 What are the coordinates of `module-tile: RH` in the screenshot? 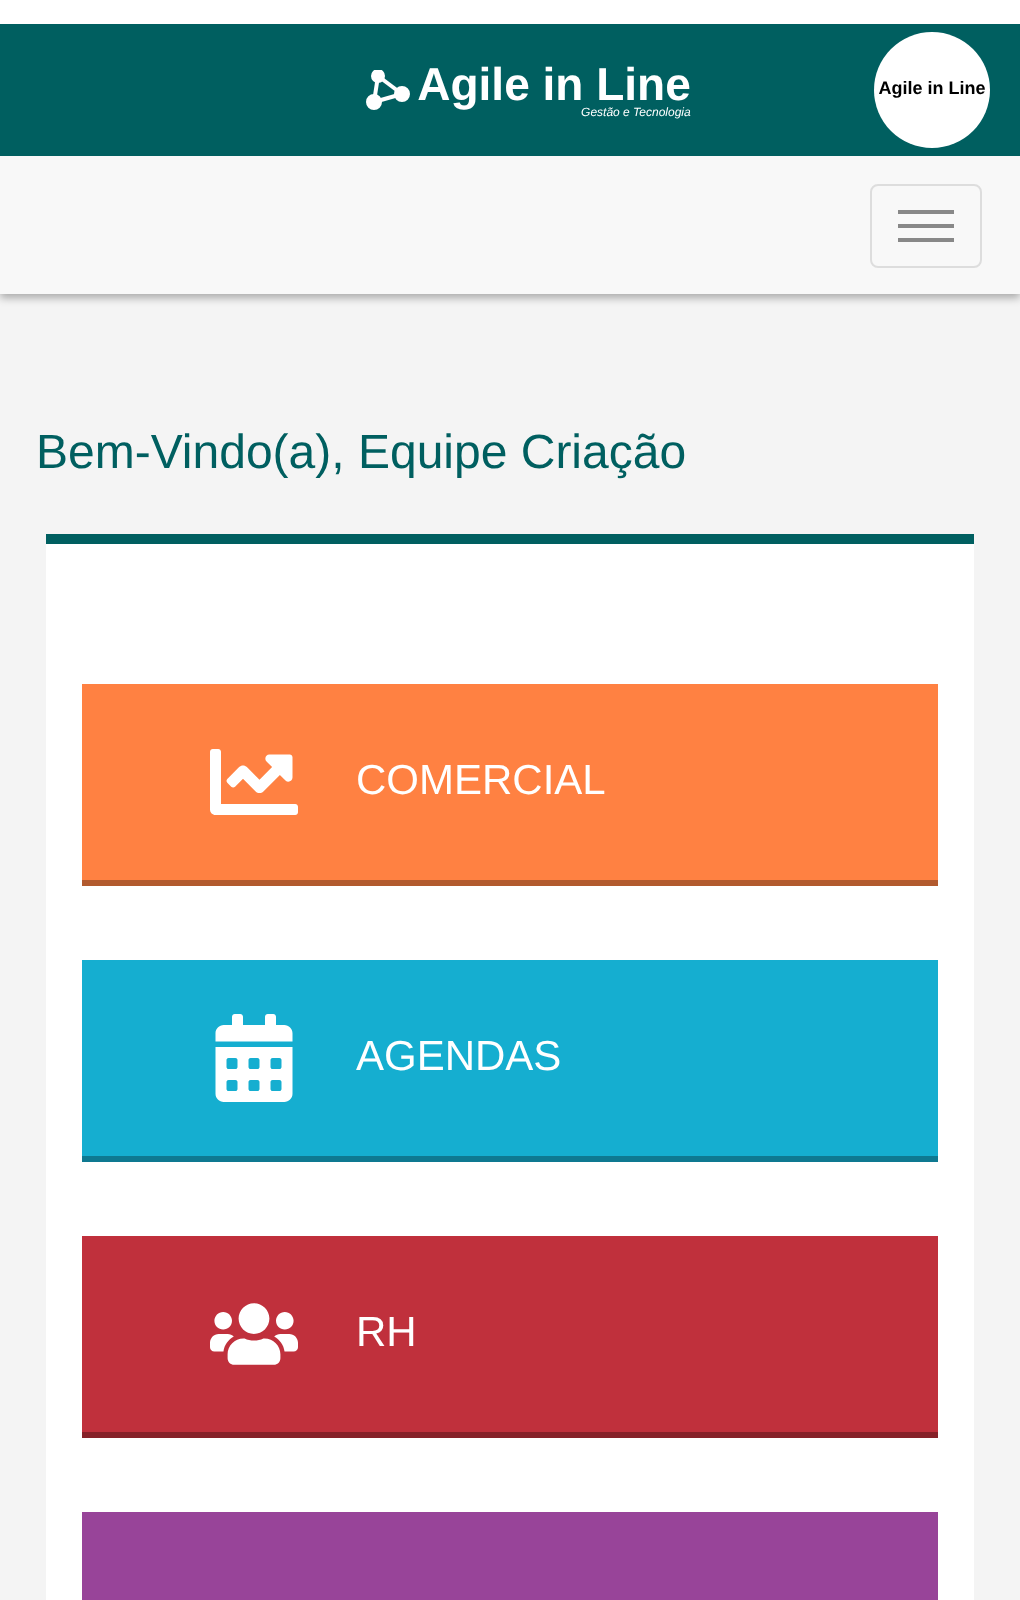 It's located at (510, 1337).